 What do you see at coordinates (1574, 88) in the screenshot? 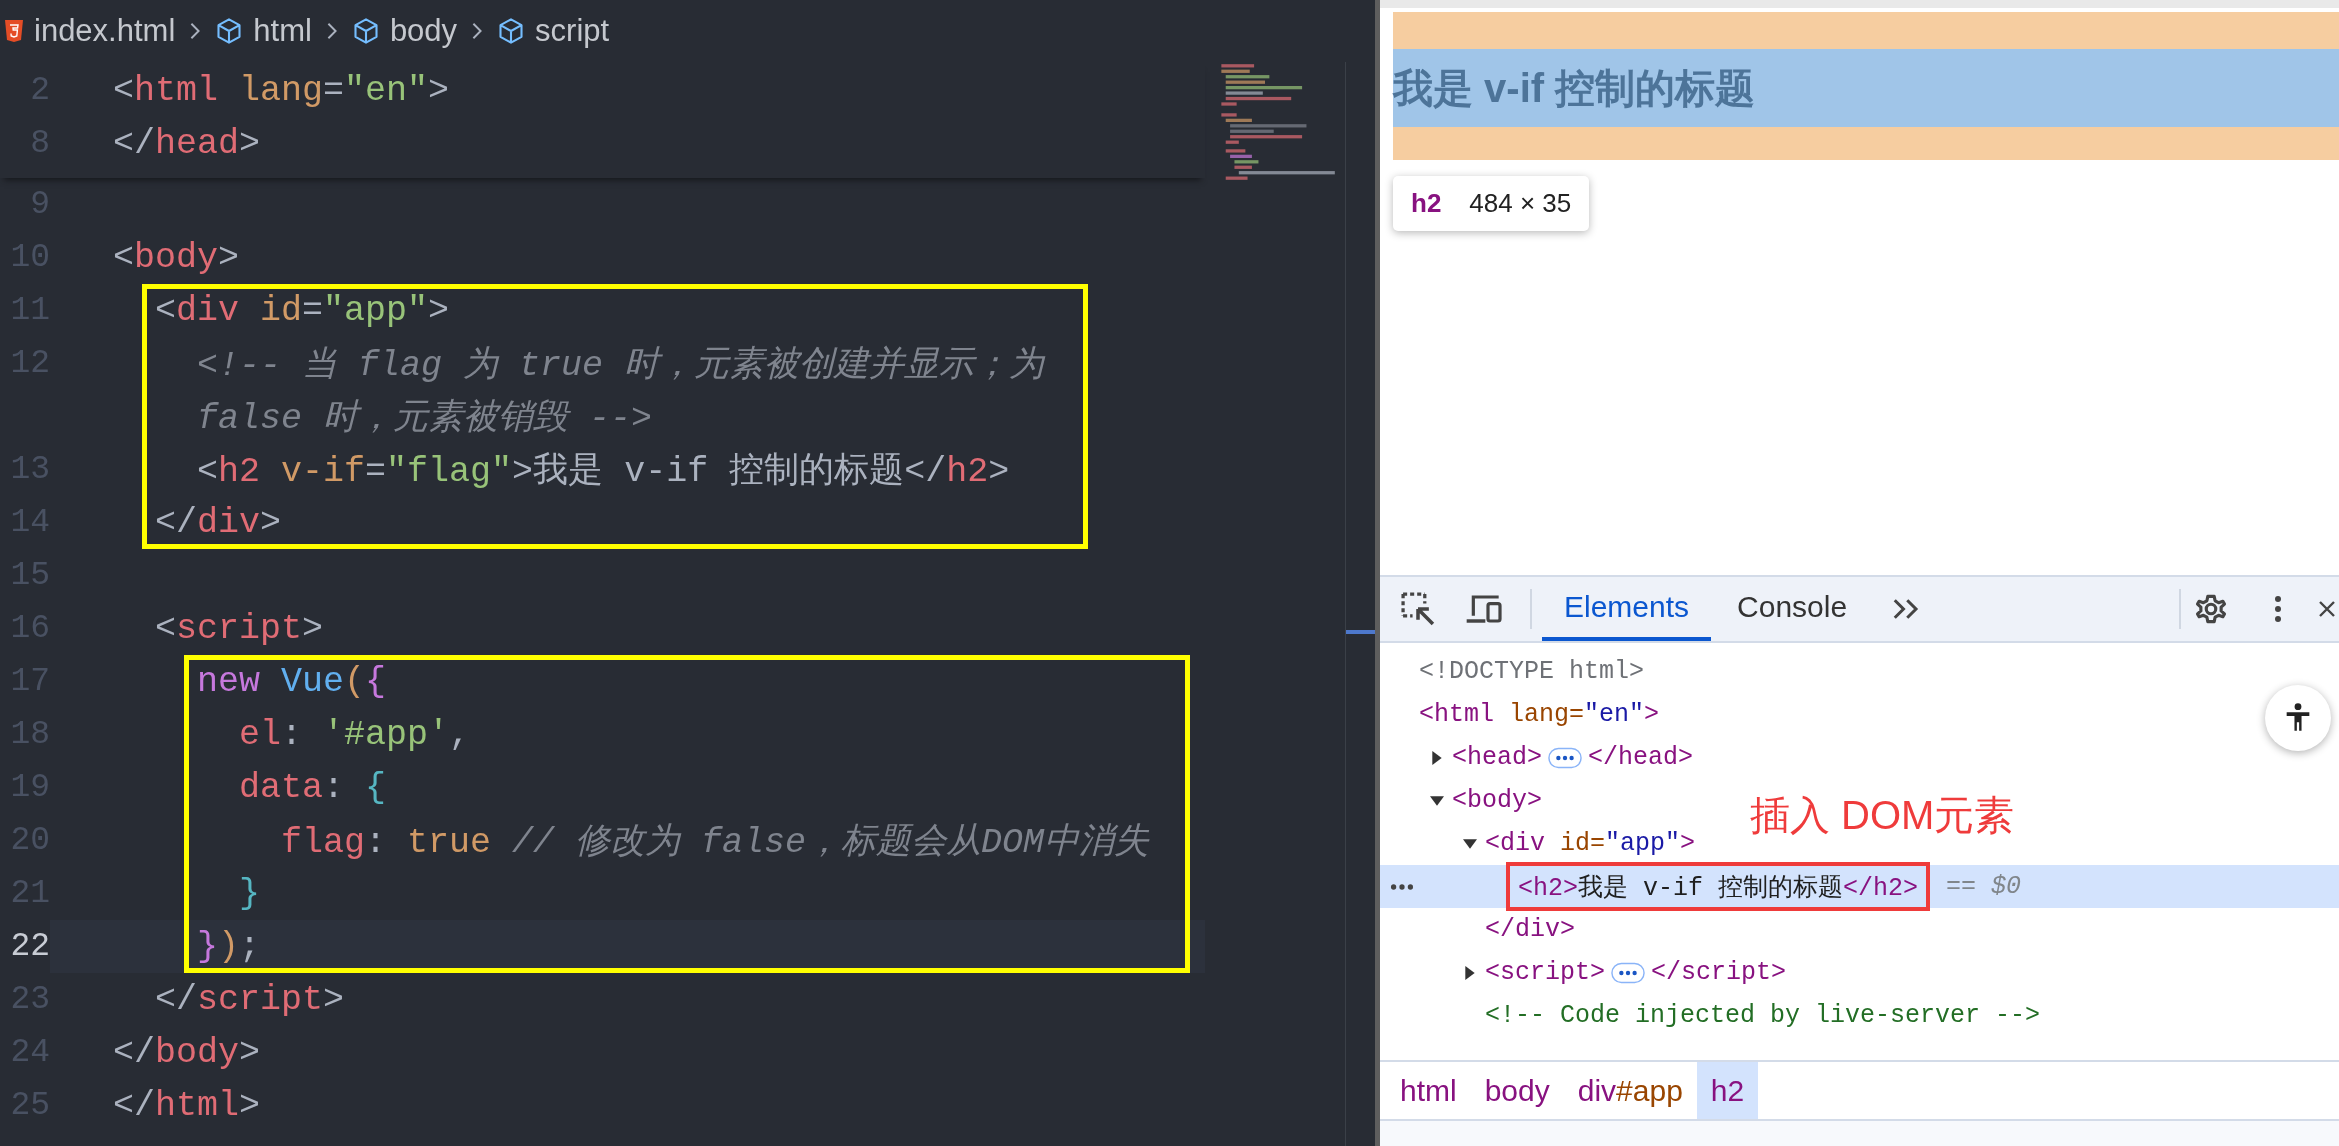
I see `page-heading: 我是 v-if 控制的标题` at bounding box center [1574, 88].